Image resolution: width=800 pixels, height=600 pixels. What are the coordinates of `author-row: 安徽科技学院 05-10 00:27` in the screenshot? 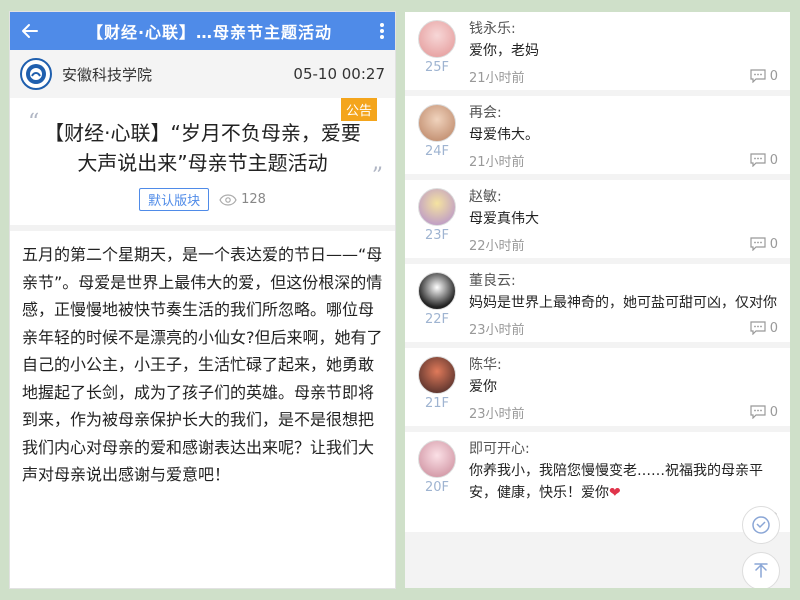 It's located at (202, 74).